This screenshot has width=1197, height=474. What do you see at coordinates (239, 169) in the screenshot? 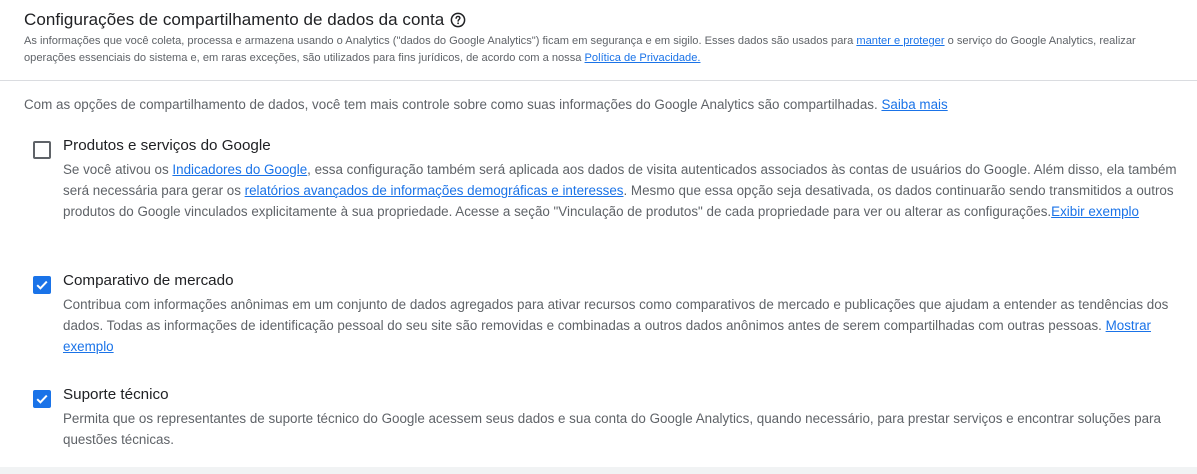
I see `google-signals-link: Indicadores do Google` at bounding box center [239, 169].